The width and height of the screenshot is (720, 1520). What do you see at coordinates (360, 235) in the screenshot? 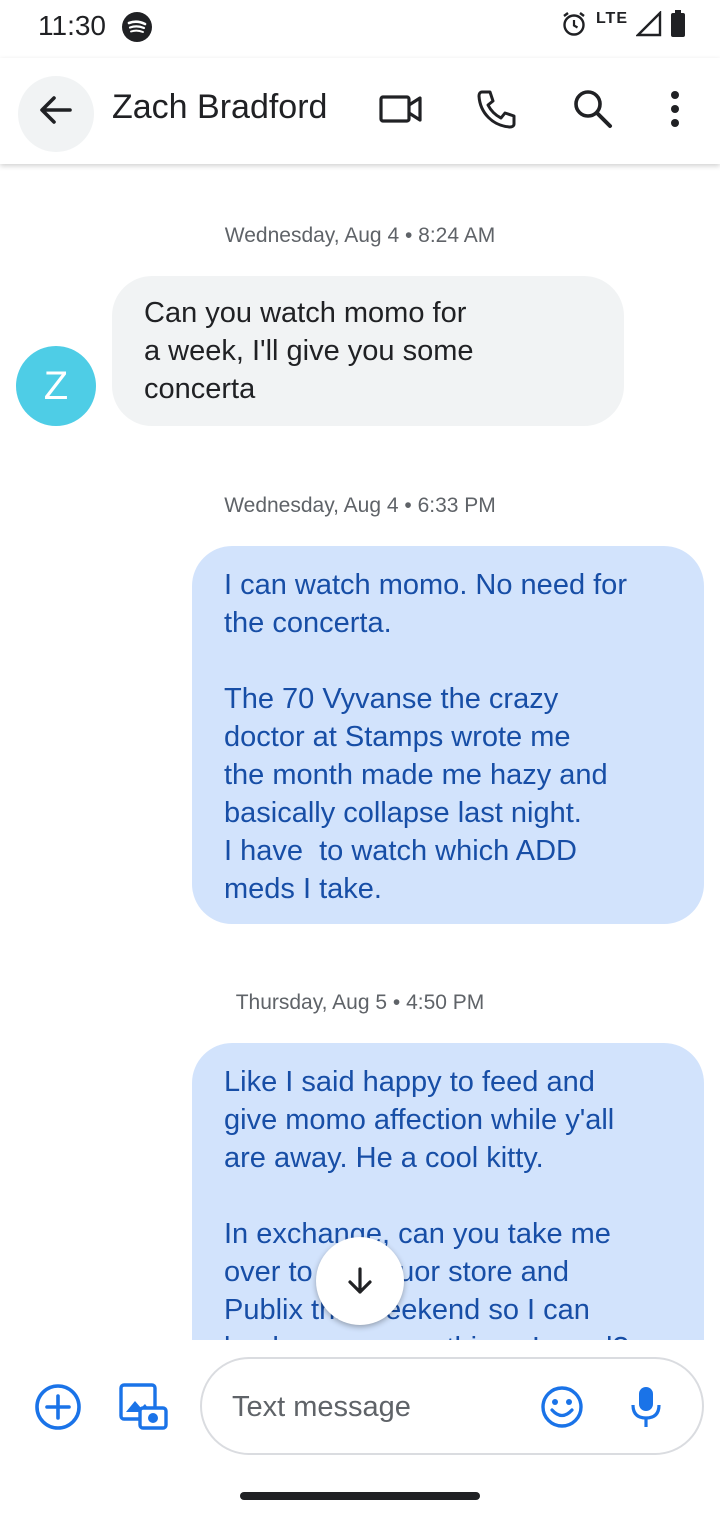
I see `message-date: Wednesday, Aug 4 • 8:24 AM` at bounding box center [360, 235].